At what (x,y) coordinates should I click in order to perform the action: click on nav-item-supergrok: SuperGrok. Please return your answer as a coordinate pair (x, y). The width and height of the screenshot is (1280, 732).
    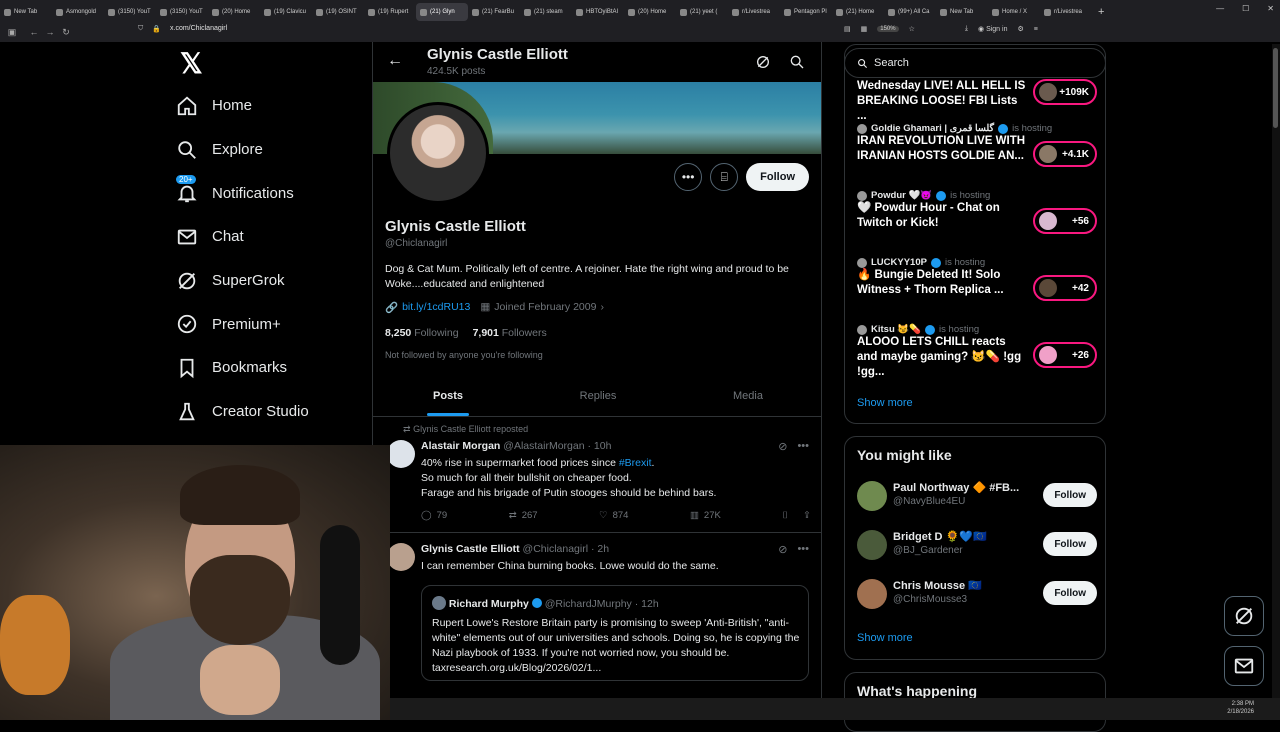
    Looking at the image, I should click on (271, 281).